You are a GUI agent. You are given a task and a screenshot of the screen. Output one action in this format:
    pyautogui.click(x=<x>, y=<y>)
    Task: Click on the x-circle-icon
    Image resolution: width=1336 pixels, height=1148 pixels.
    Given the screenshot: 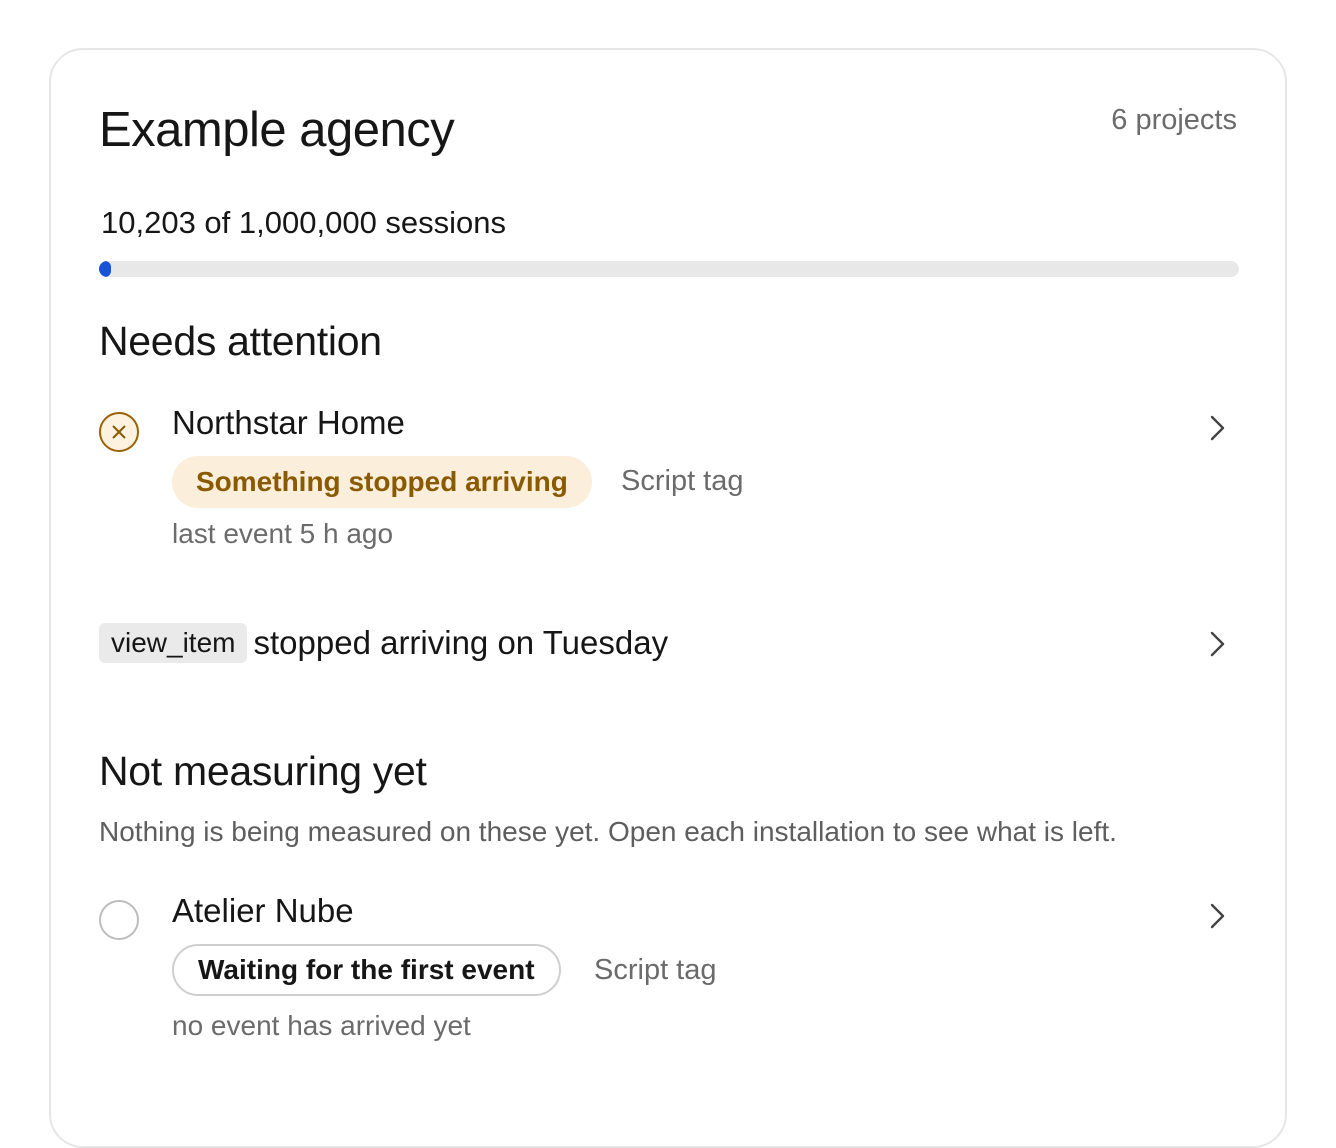 What is the action you would take?
    pyautogui.click(x=119, y=432)
    